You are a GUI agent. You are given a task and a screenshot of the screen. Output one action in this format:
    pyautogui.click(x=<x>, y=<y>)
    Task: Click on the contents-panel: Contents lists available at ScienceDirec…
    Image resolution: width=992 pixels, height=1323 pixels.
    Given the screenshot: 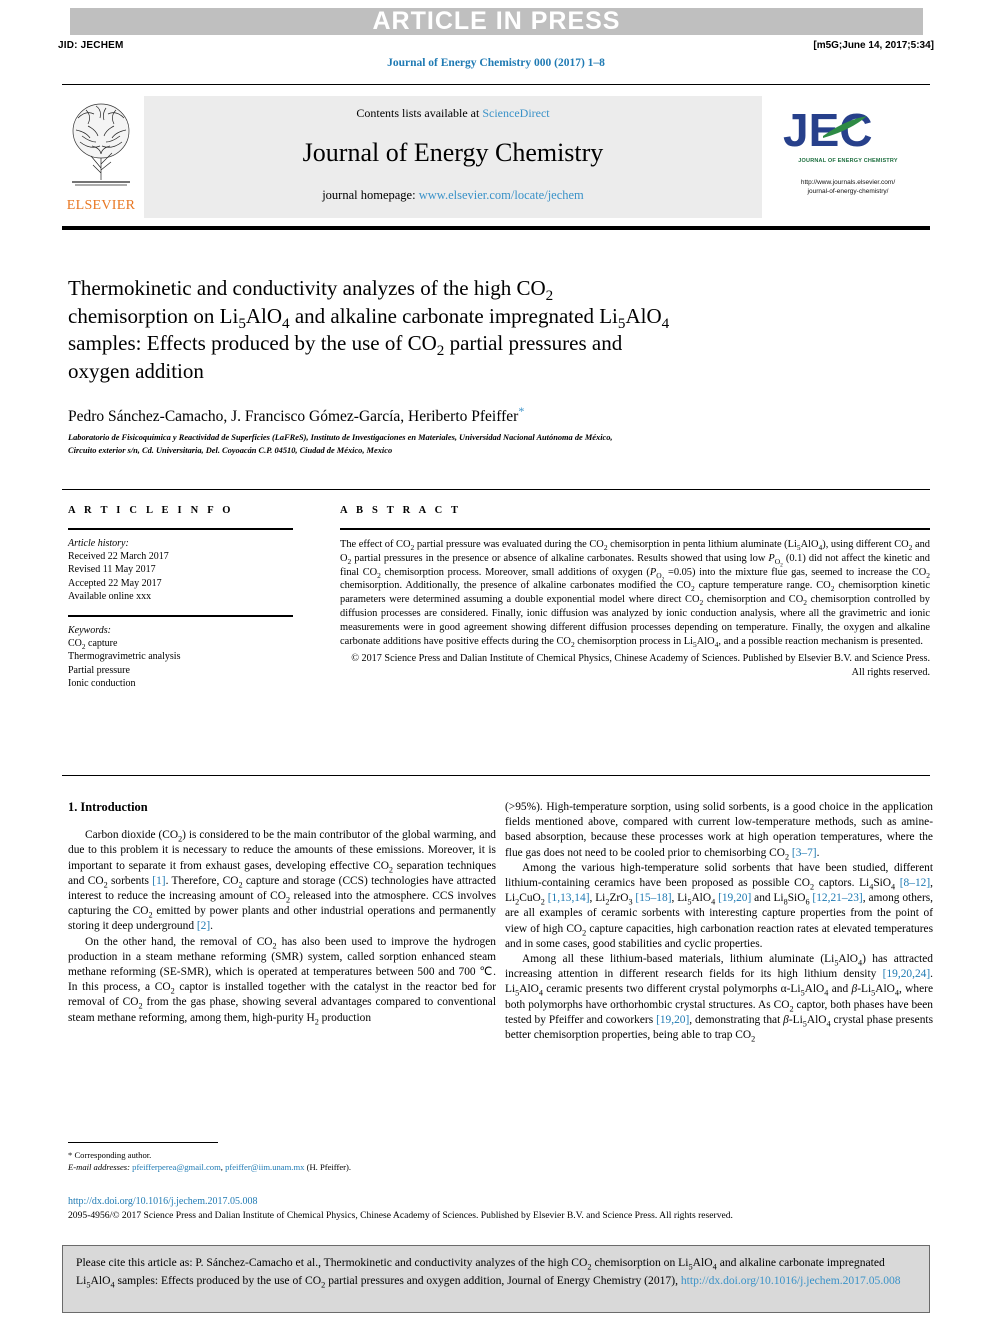 What is the action you would take?
    pyautogui.click(x=453, y=157)
    